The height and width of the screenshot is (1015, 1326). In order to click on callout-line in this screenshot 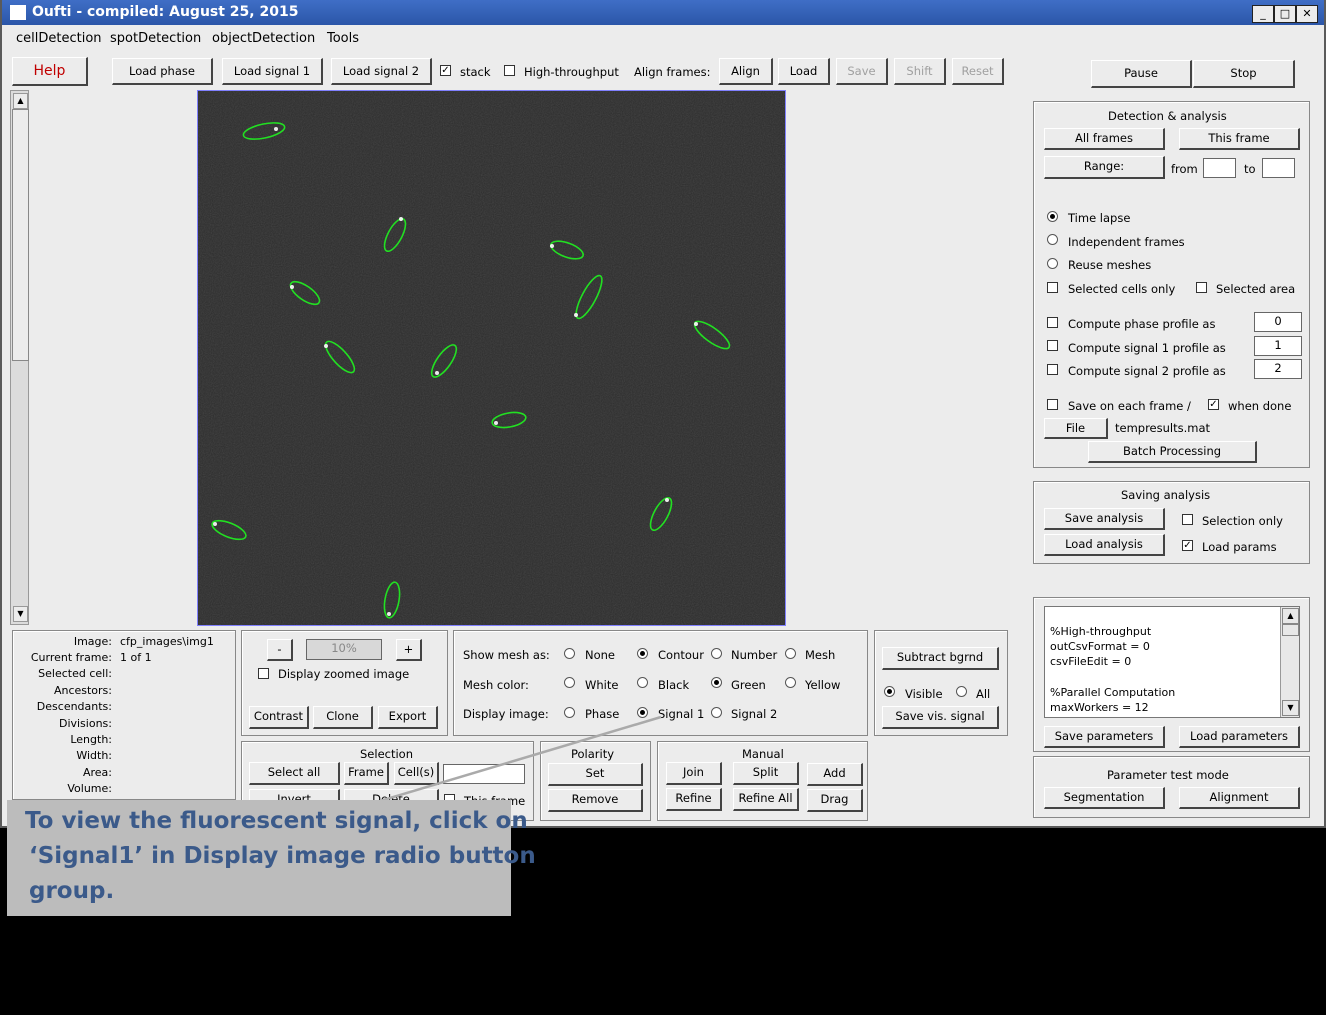, I will do `click(520, 759)`.